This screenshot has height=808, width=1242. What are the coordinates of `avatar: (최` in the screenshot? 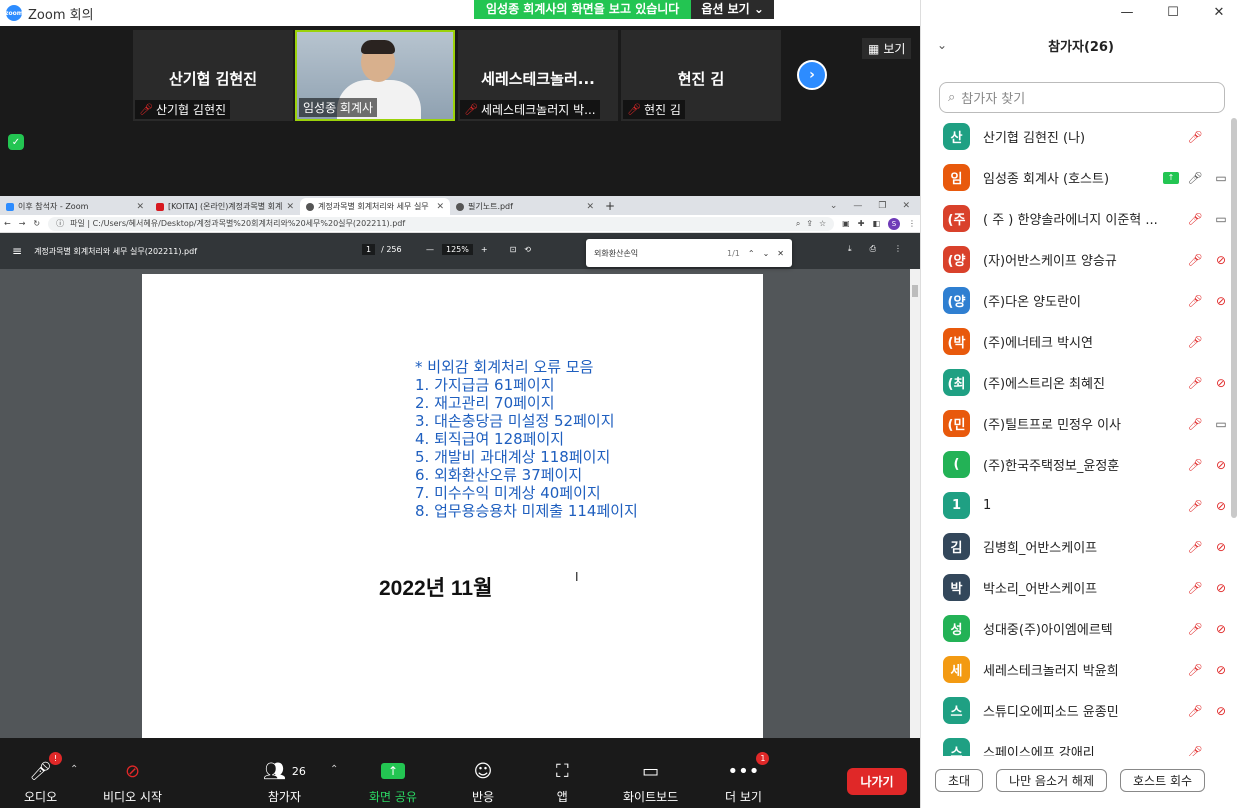 It's located at (956, 382).